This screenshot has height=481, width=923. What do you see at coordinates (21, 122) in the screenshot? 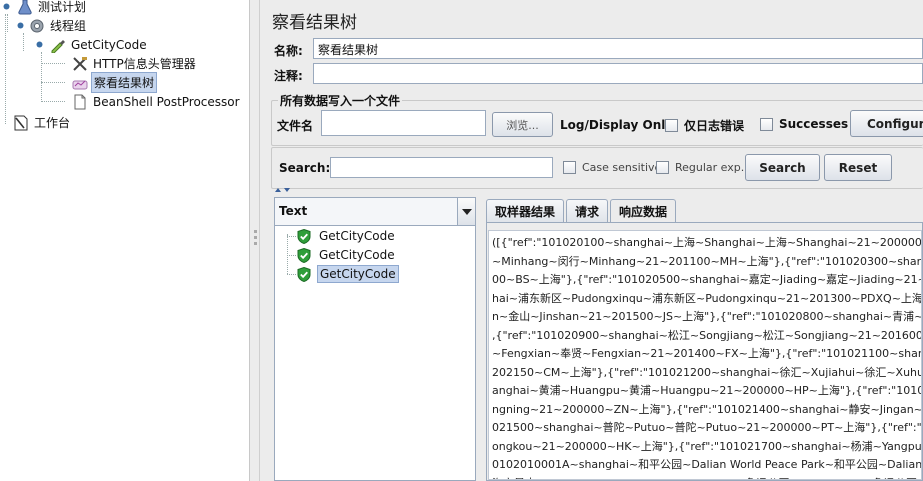
I see `workbench-icon` at bounding box center [21, 122].